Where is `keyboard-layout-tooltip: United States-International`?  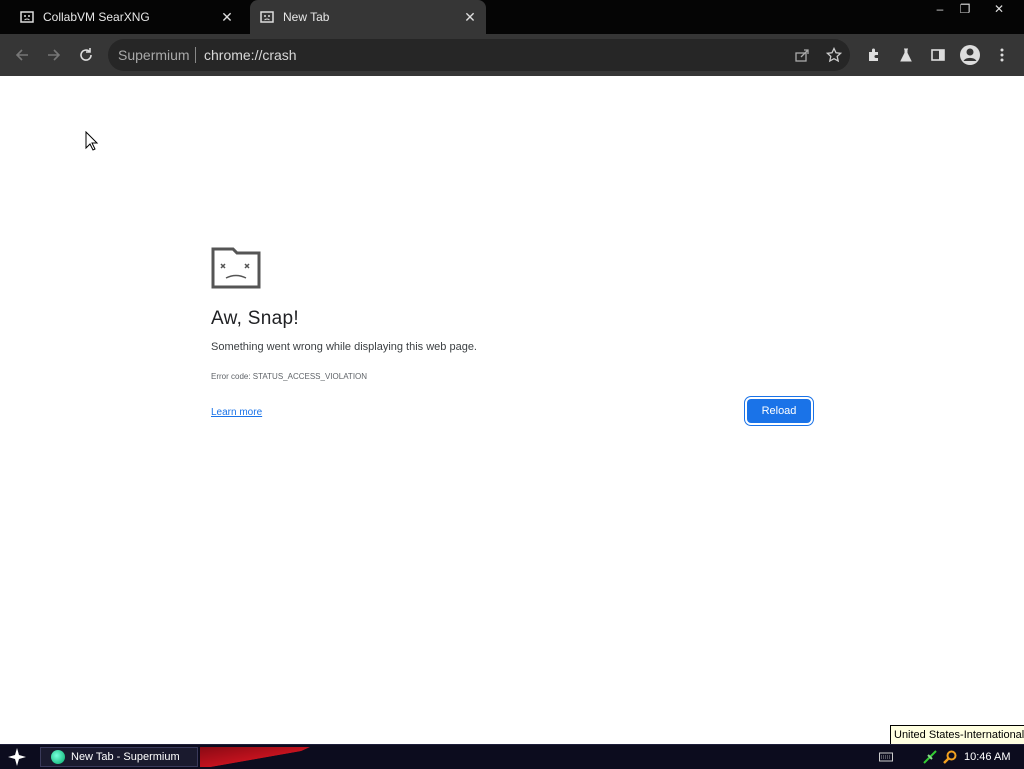 keyboard-layout-tooltip: United States-International is located at coordinates (957, 735).